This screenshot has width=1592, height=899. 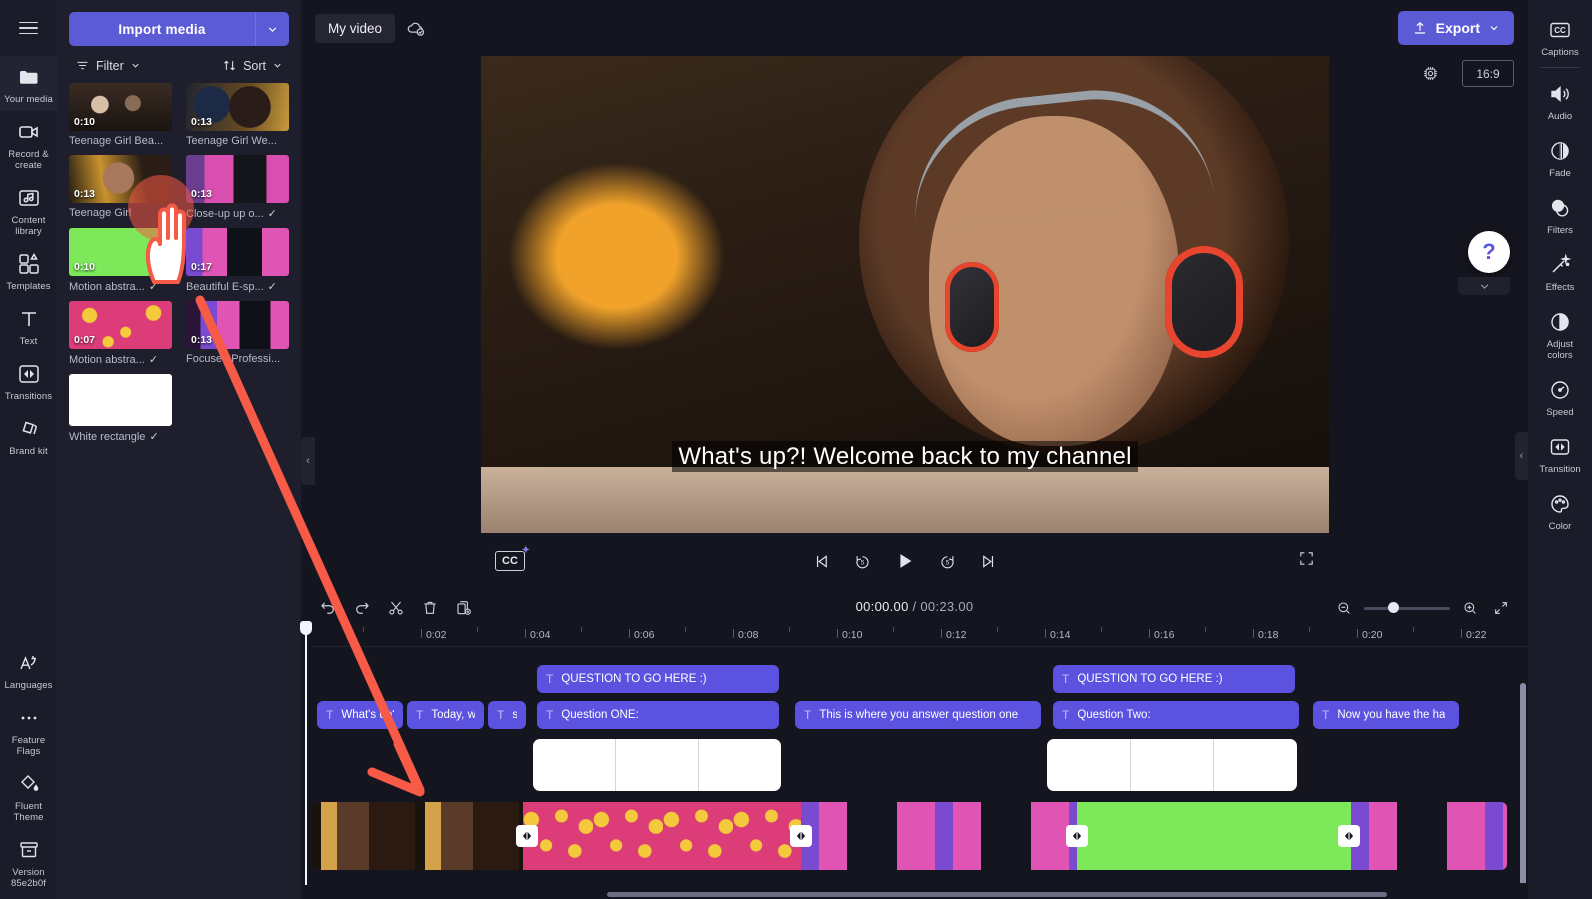 What do you see at coordinates (237, 252) in the screenshot?
I see `media-thumbnail: 0:17` at bounding box center [237, 252].